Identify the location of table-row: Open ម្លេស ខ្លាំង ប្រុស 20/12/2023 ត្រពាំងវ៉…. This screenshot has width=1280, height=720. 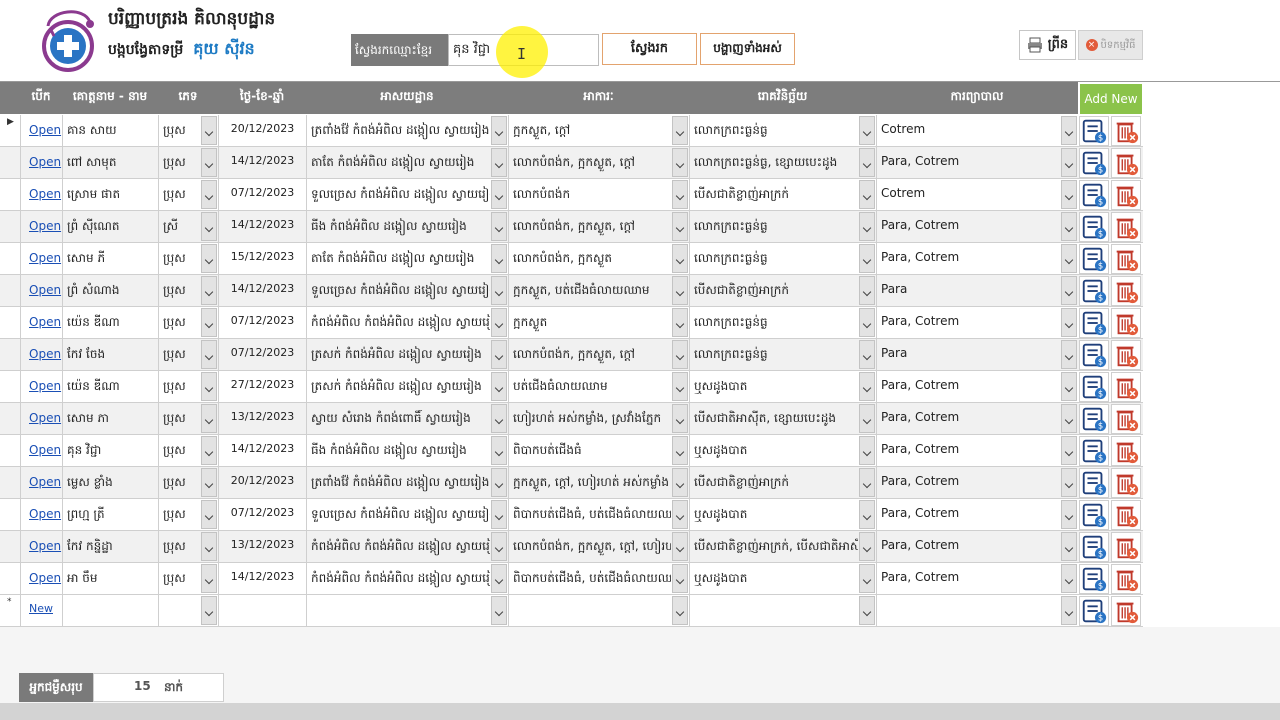
(571, 483).